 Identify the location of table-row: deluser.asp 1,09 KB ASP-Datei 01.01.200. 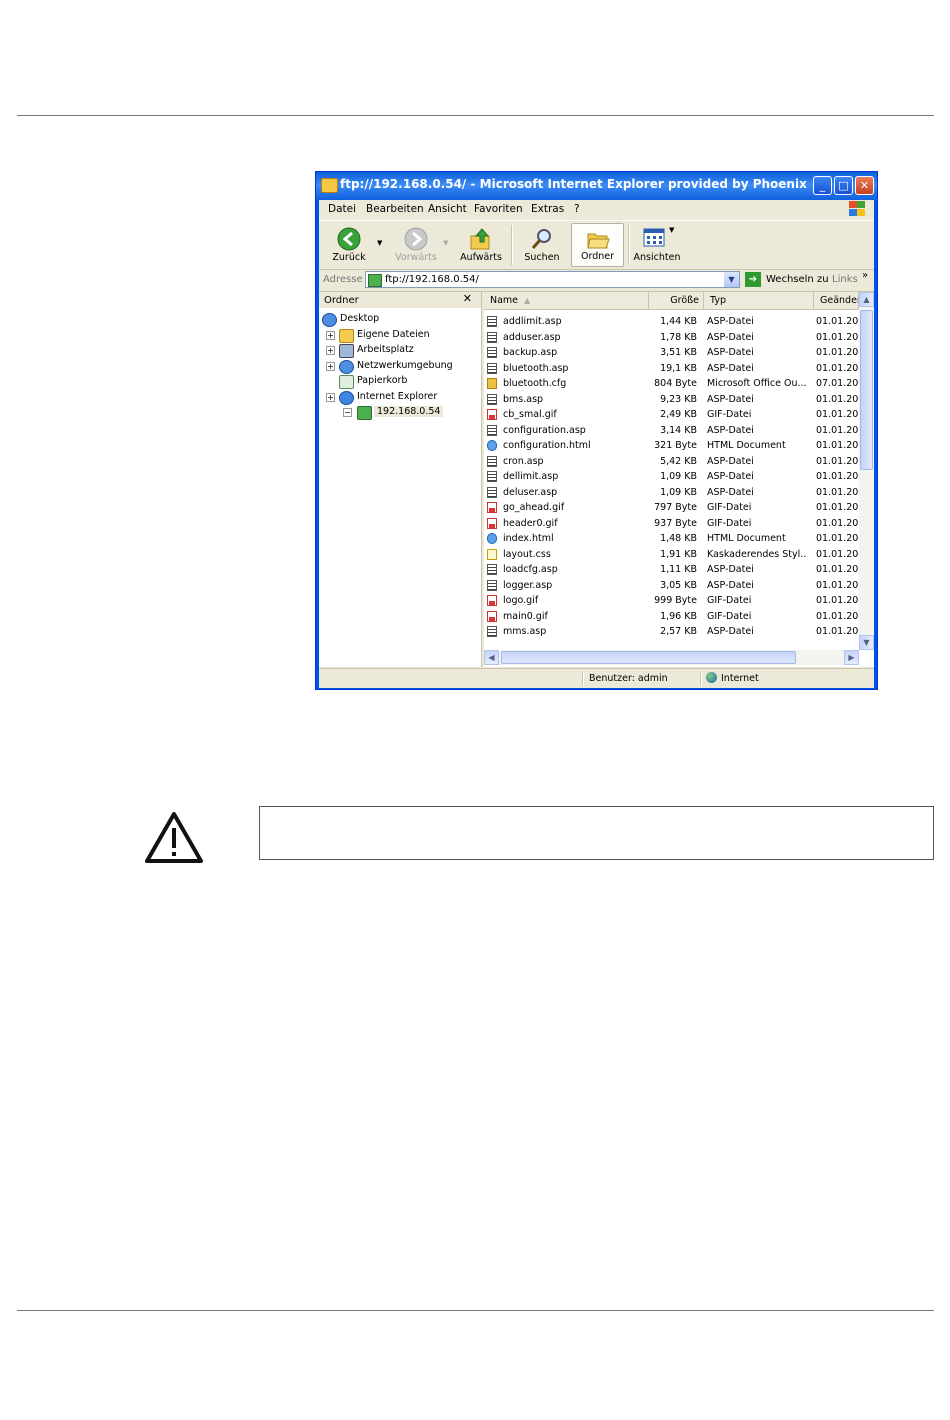
(671, 493).